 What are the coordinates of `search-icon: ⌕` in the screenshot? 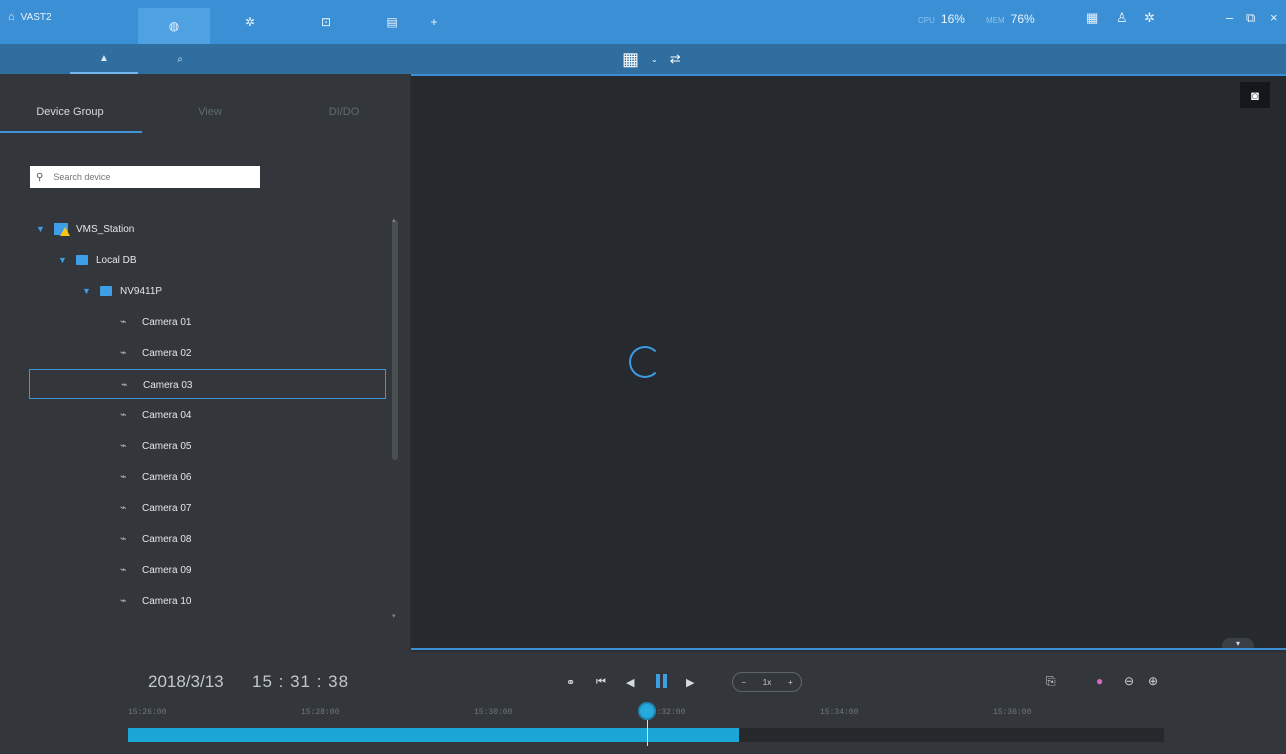 It's located at (180, 59).